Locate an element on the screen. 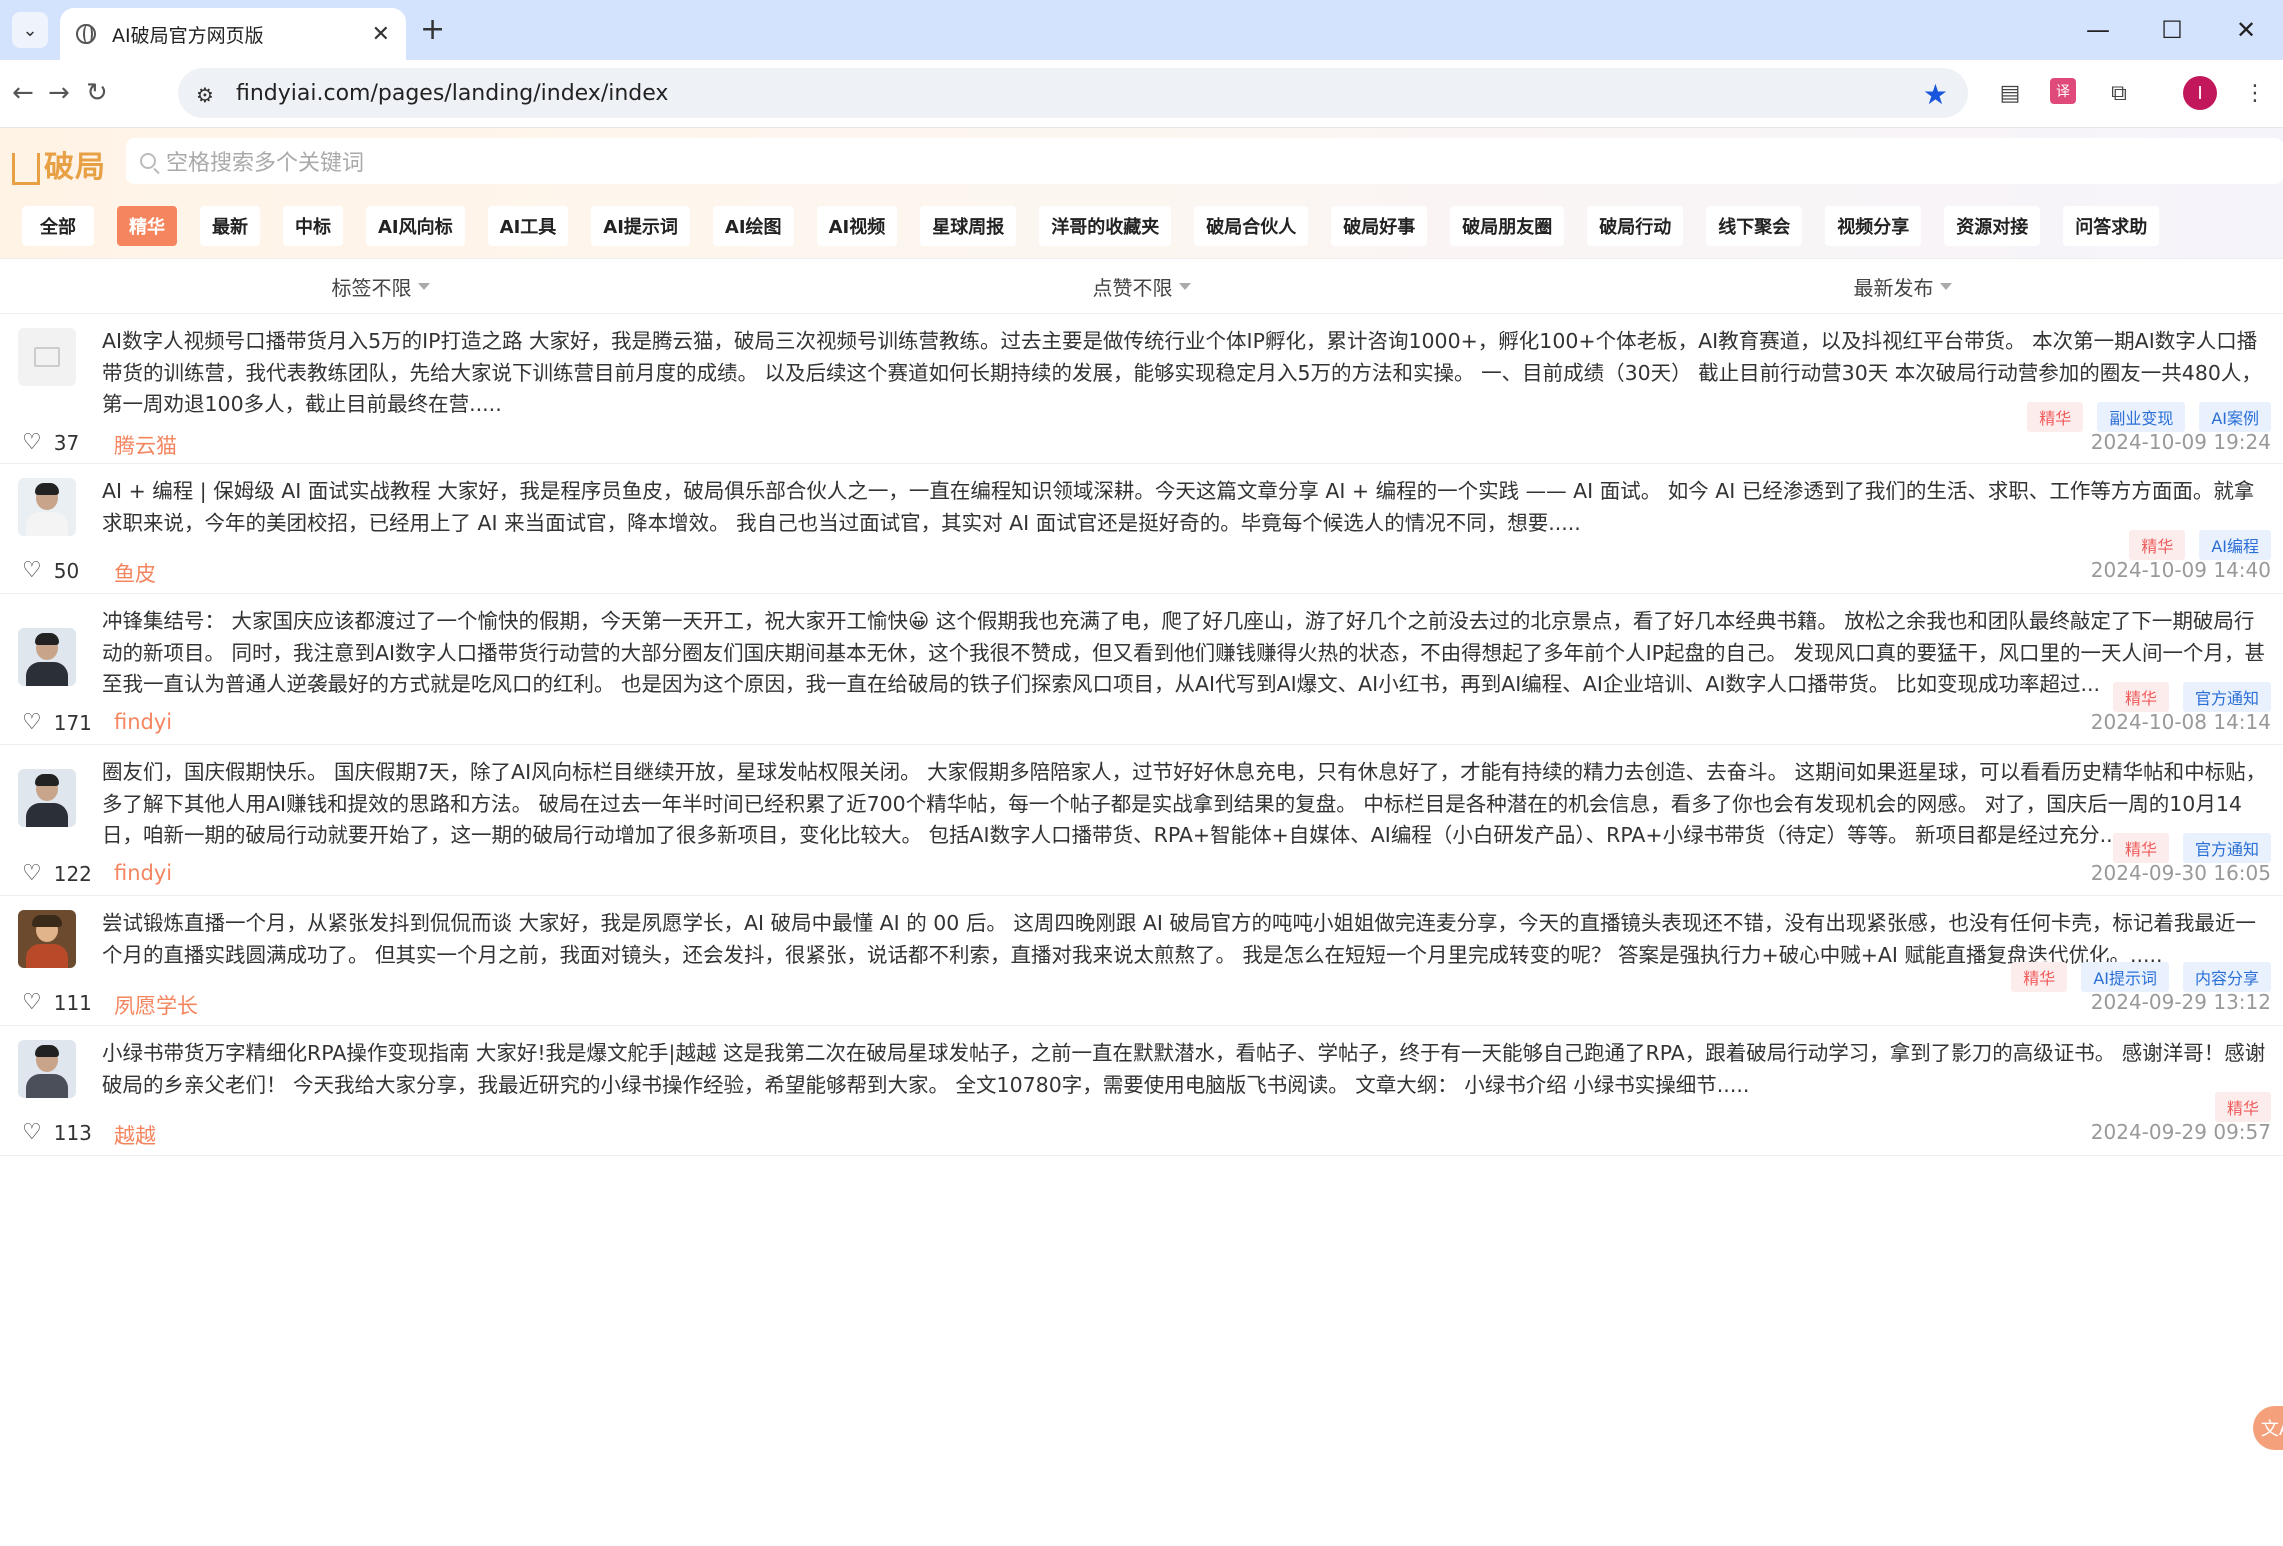 The width and height of the screenshot is (2283, 1546). forward-icon: → is located at coordinates (59, 93).